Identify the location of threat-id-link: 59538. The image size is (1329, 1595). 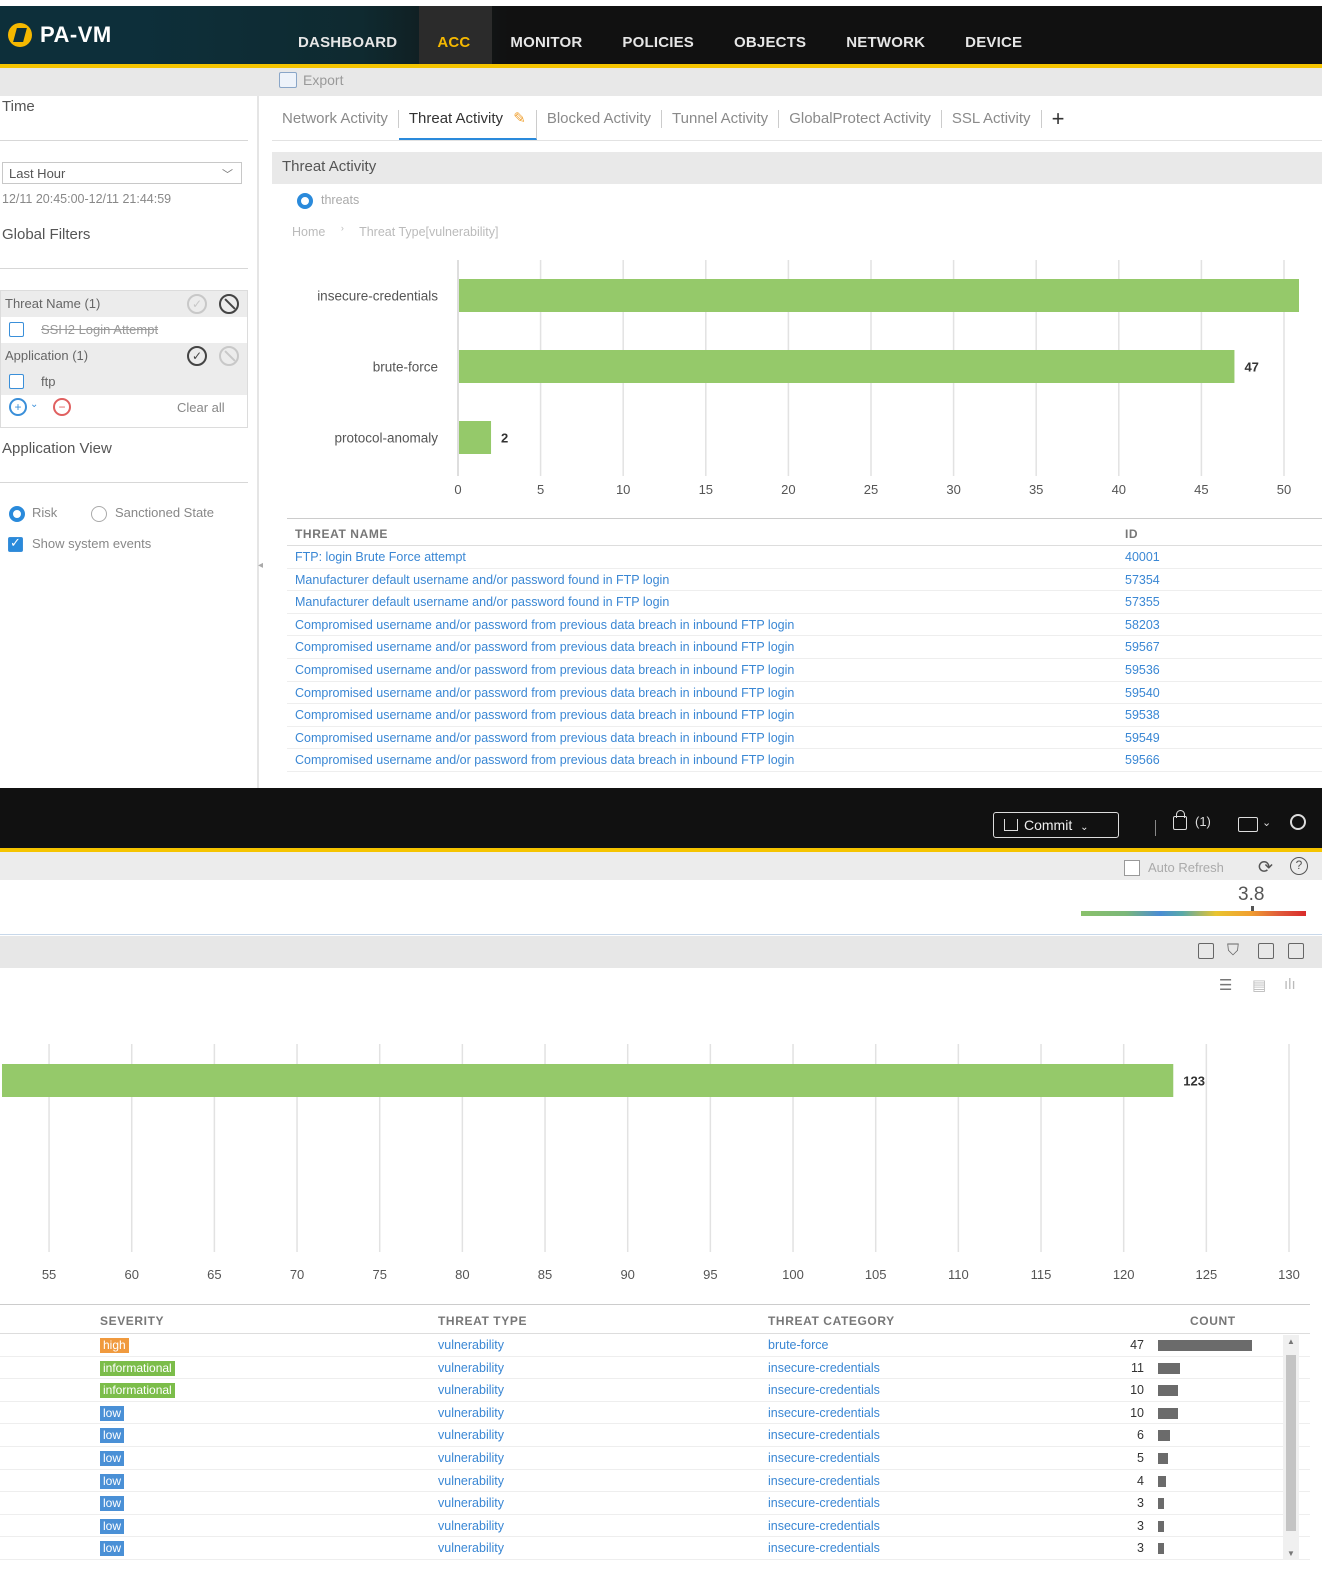
(1142, 715).